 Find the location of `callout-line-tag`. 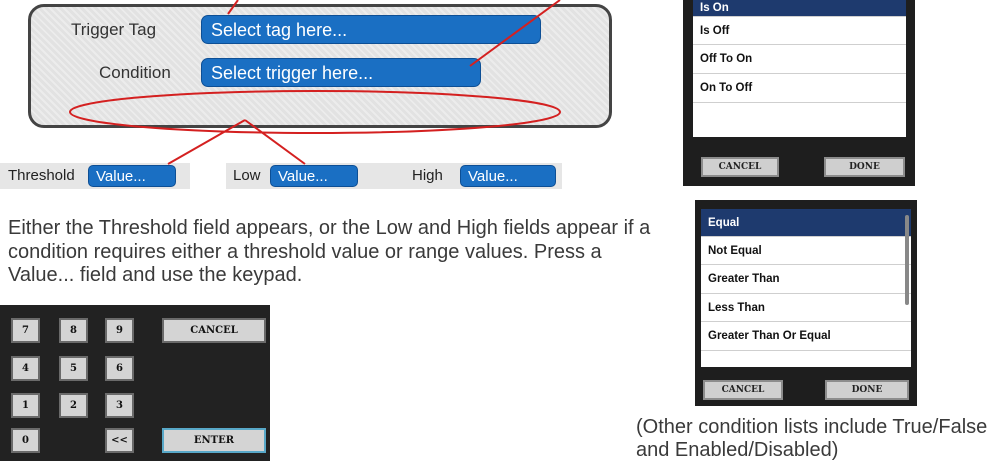

callout-line-tag is located at coordinates (233, 7).